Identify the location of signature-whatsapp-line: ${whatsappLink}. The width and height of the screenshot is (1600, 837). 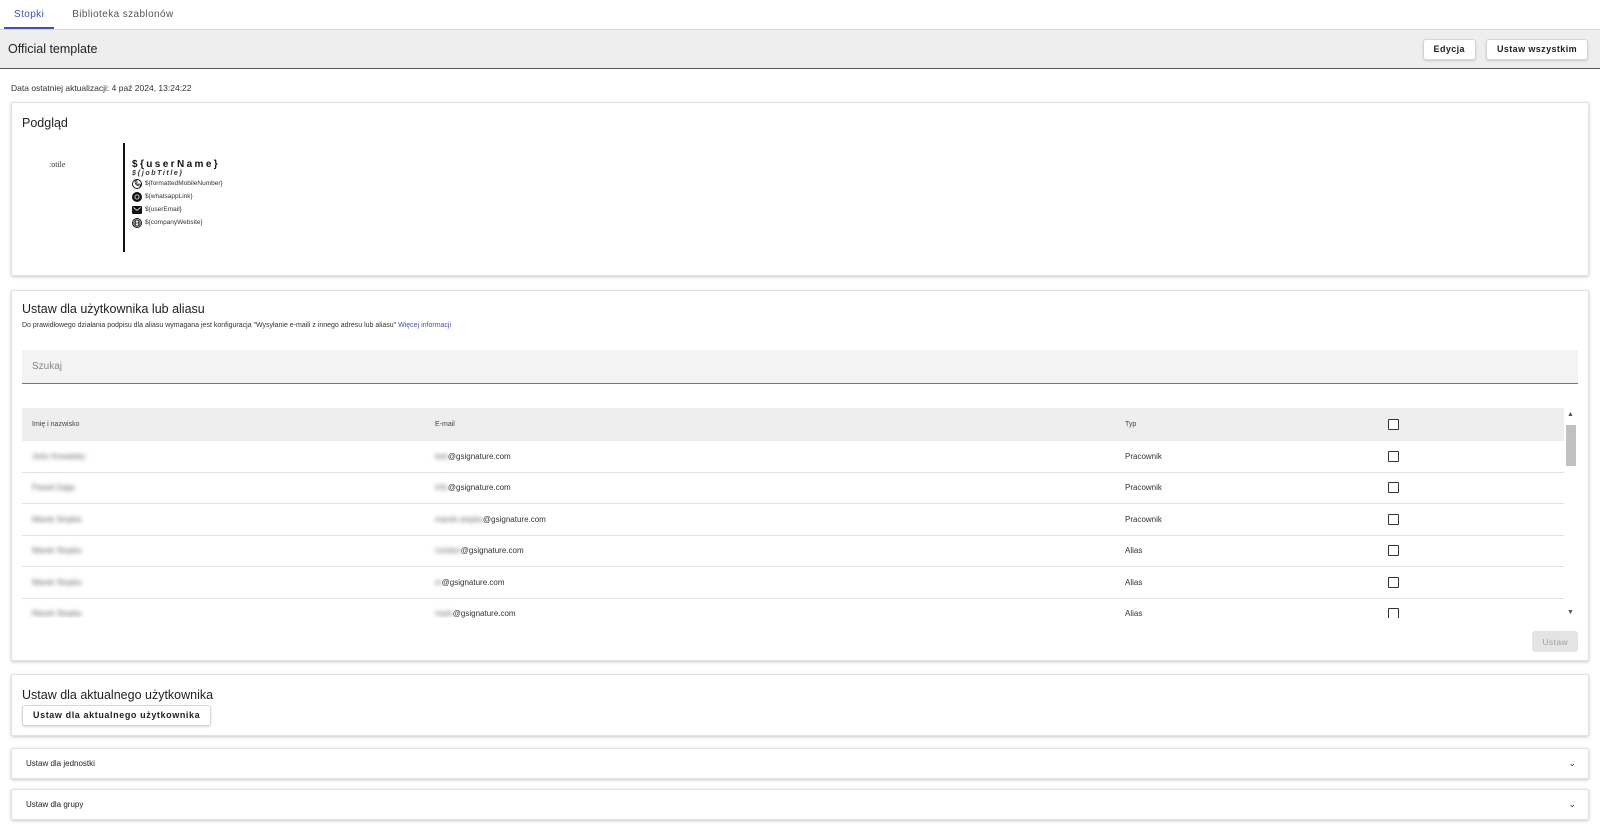
(177, 196).